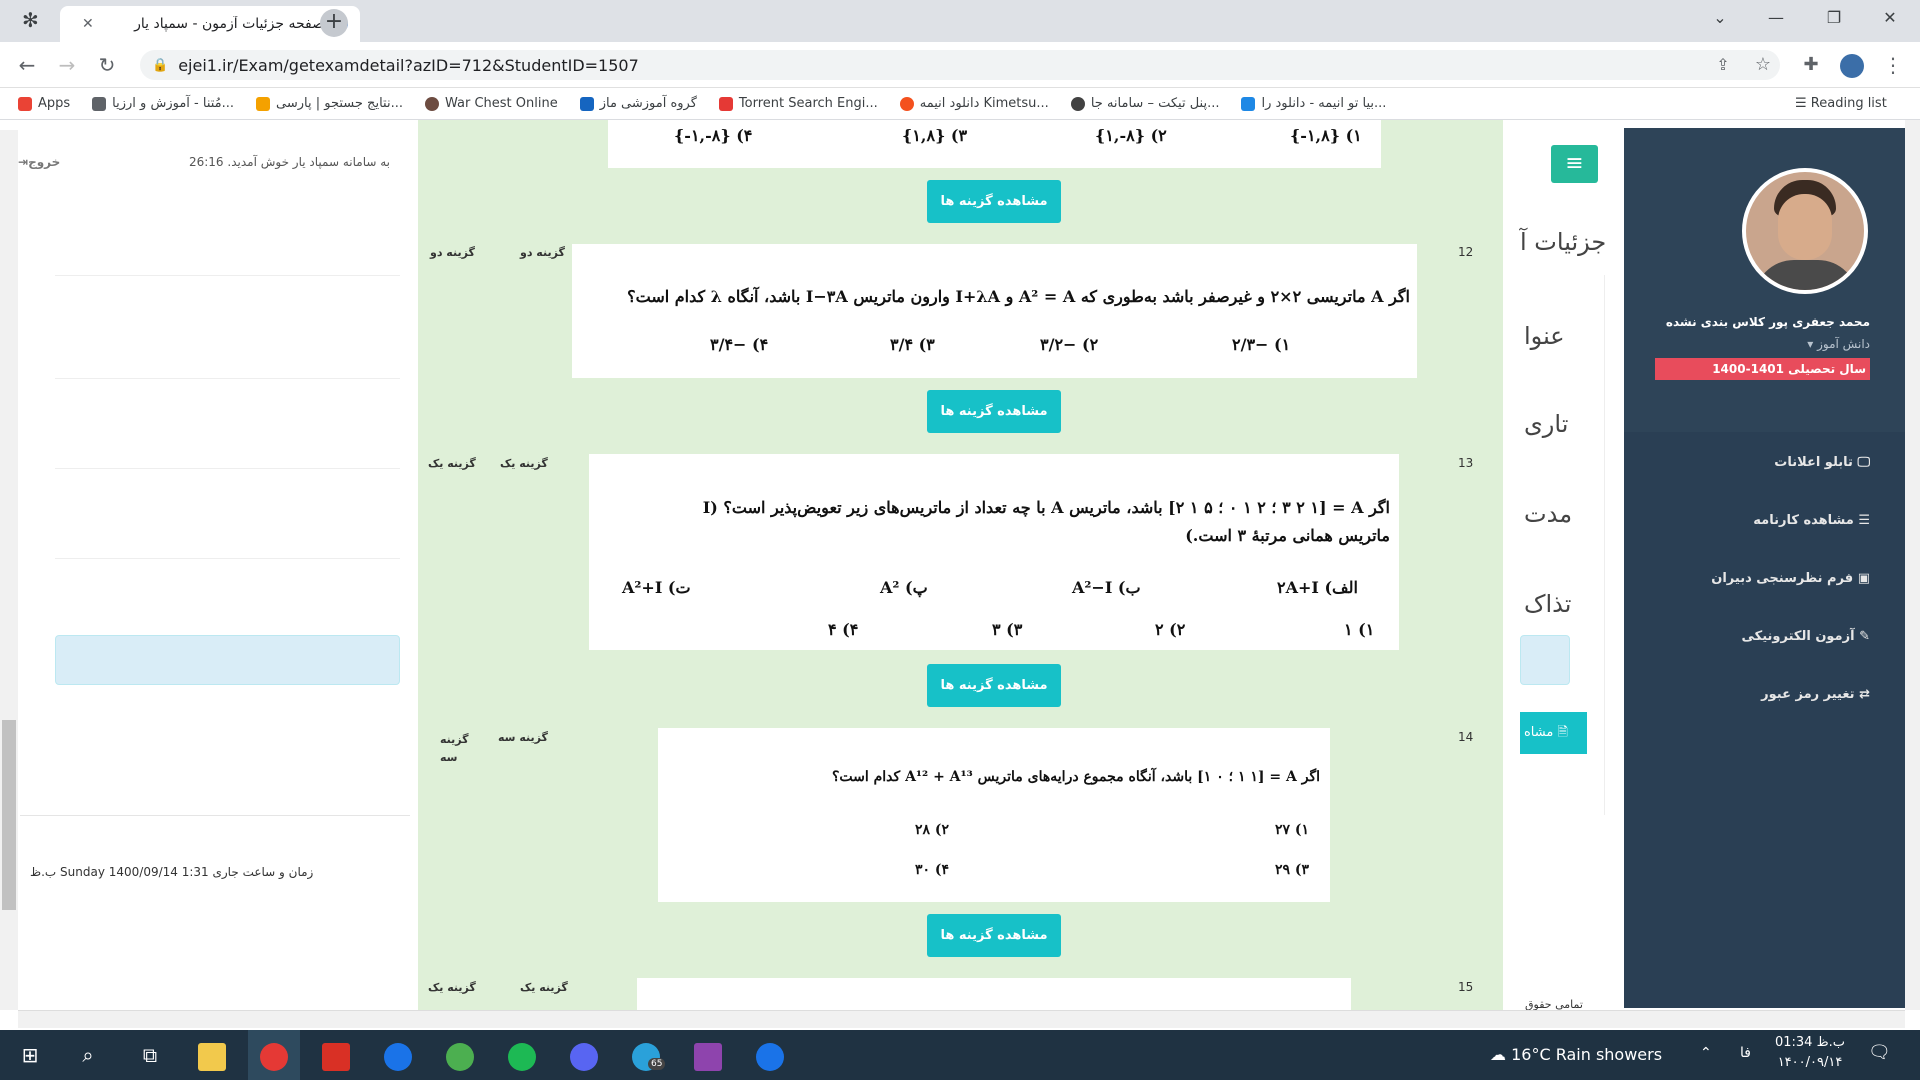 Image resolution: width=1920 pixels, height=1080 pixels. Describe the element at coordinates (274, 1055) in the screenshot. I see `chrome-icon` at that location.